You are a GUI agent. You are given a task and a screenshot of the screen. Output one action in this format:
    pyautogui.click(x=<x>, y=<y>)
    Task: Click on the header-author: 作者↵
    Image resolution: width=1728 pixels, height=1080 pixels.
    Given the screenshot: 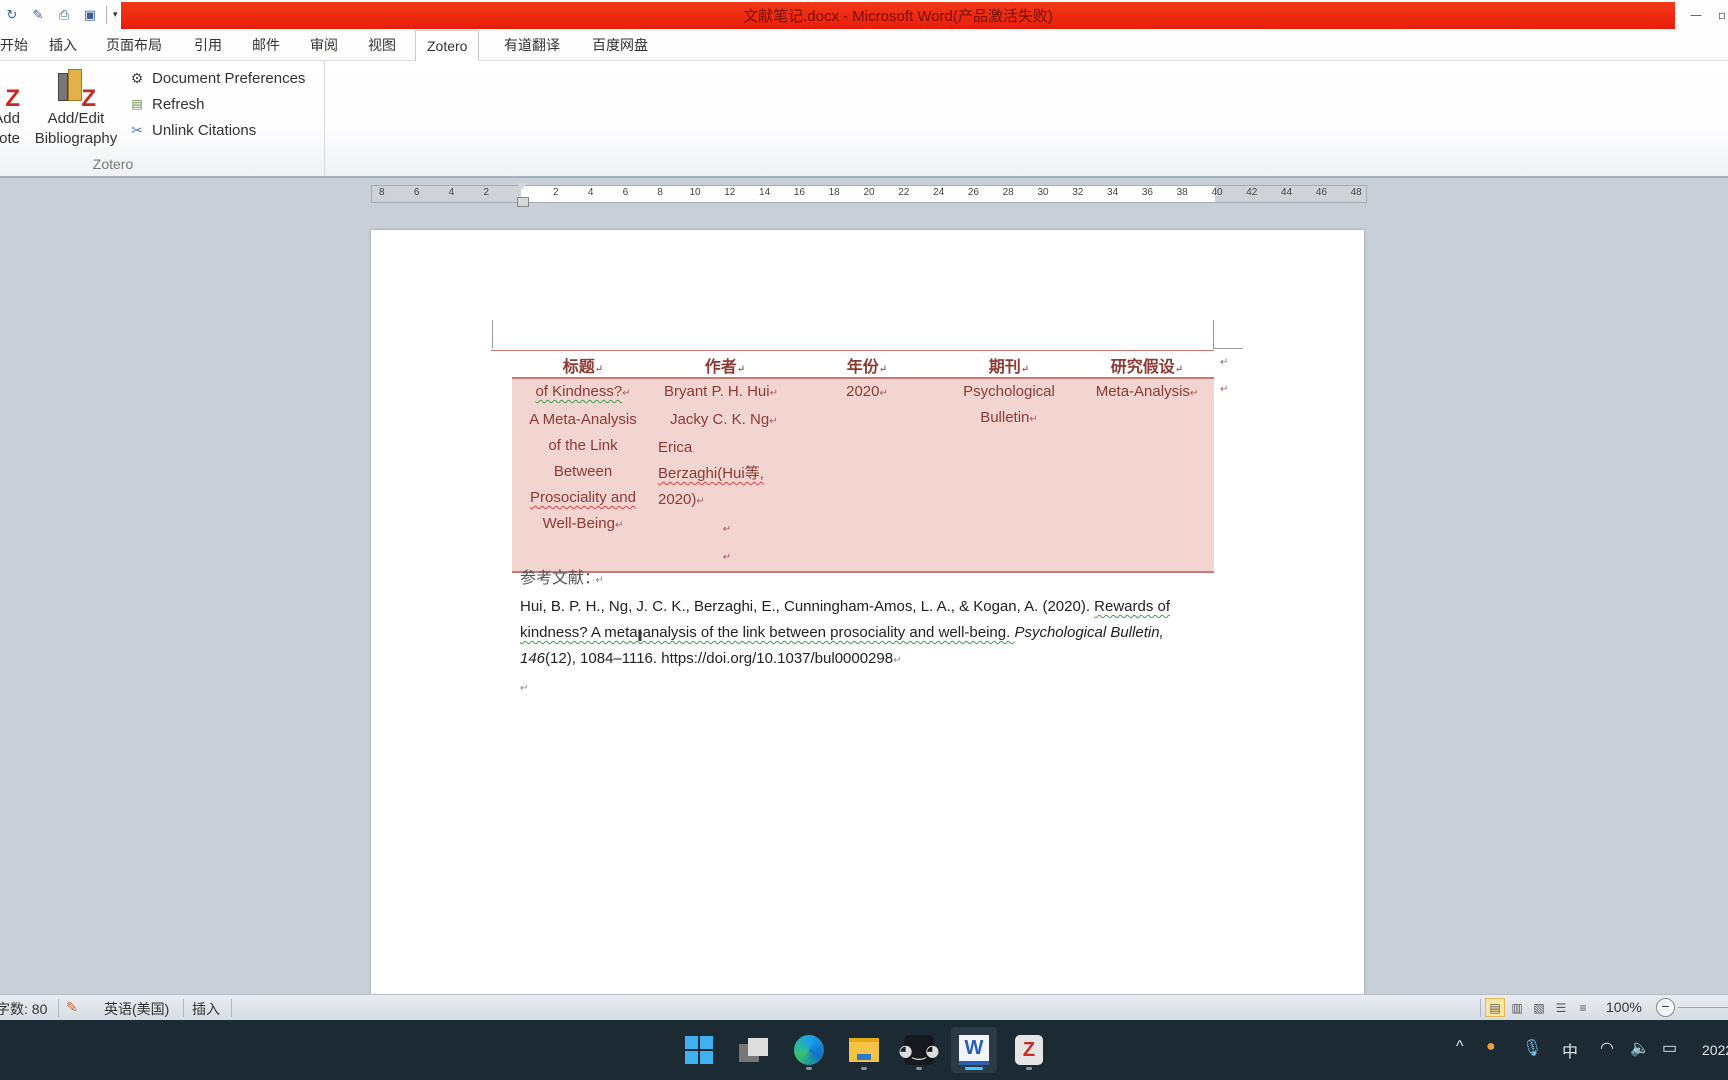 What is the action you would take?
    pyautogui.click(x=725, y=365)
    